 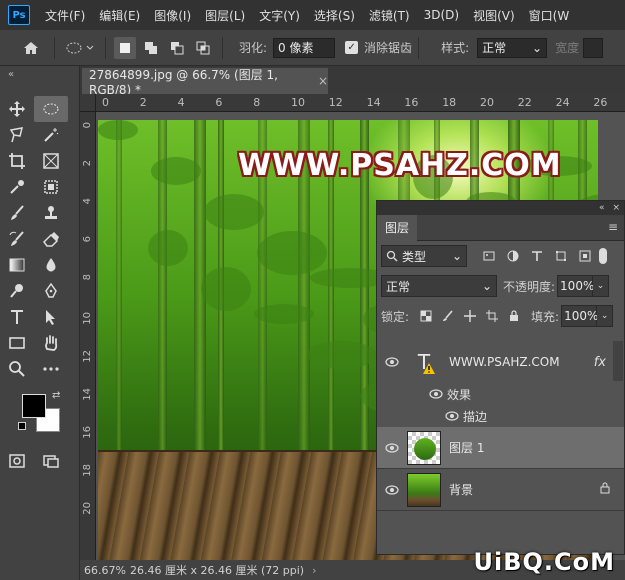 I want to click on lock-position-icon, so click(x=470, y=316).